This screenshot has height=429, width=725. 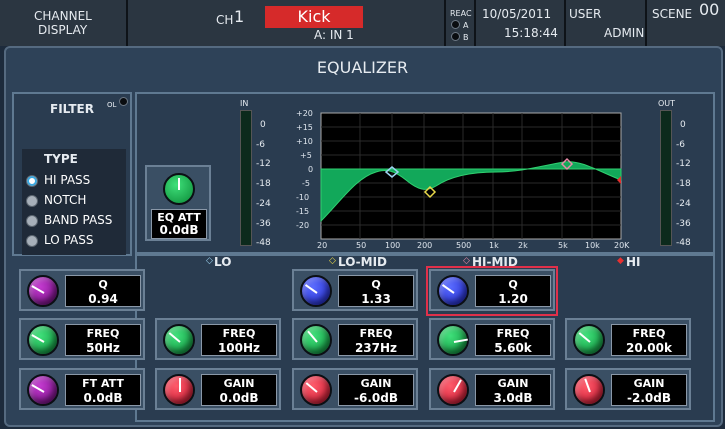 I want to click on screen-title-line1: CHANNEL, so click(x=63, y=16).